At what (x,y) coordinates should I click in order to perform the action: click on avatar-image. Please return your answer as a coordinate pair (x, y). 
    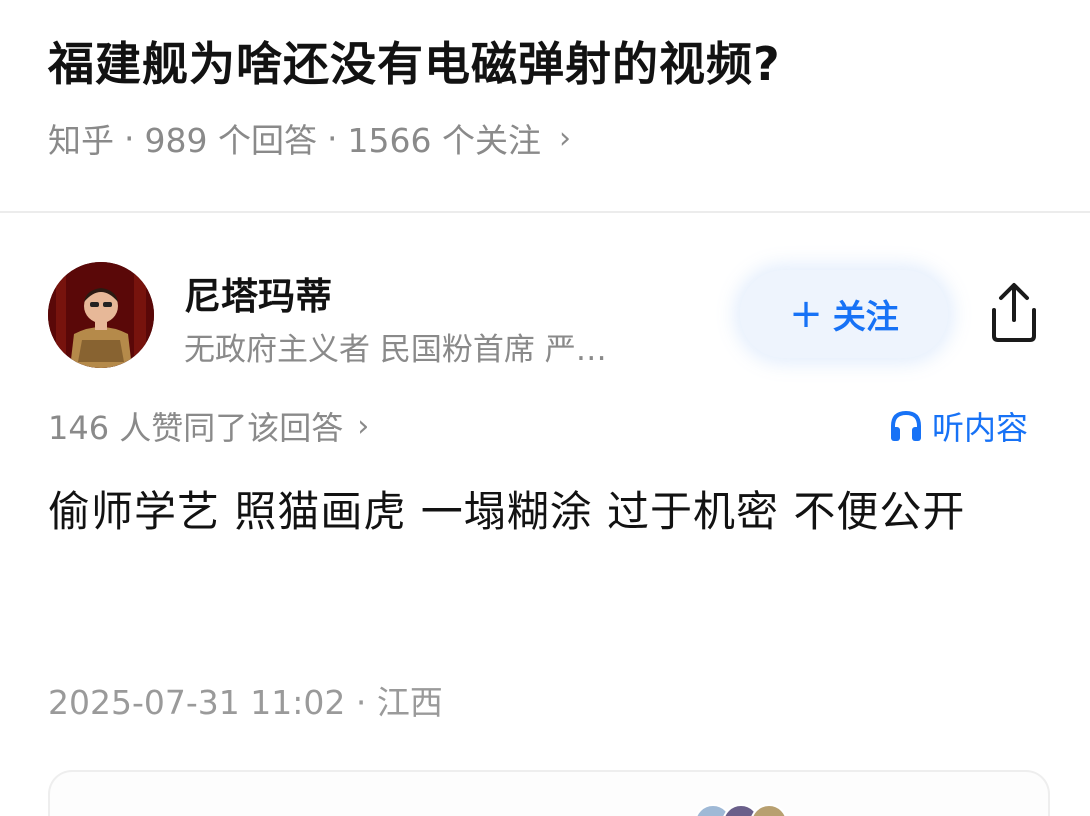
    Looking at the image, I should click on (101, 315).